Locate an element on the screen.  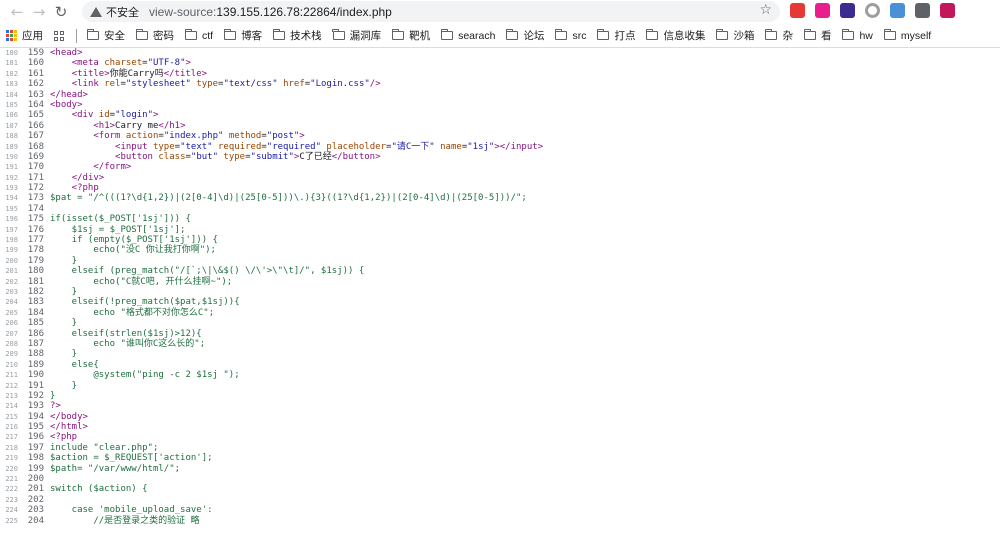
source-line: 207 186 elseif(strlen($1sj)>12){ is located at coordinates (500, 334).